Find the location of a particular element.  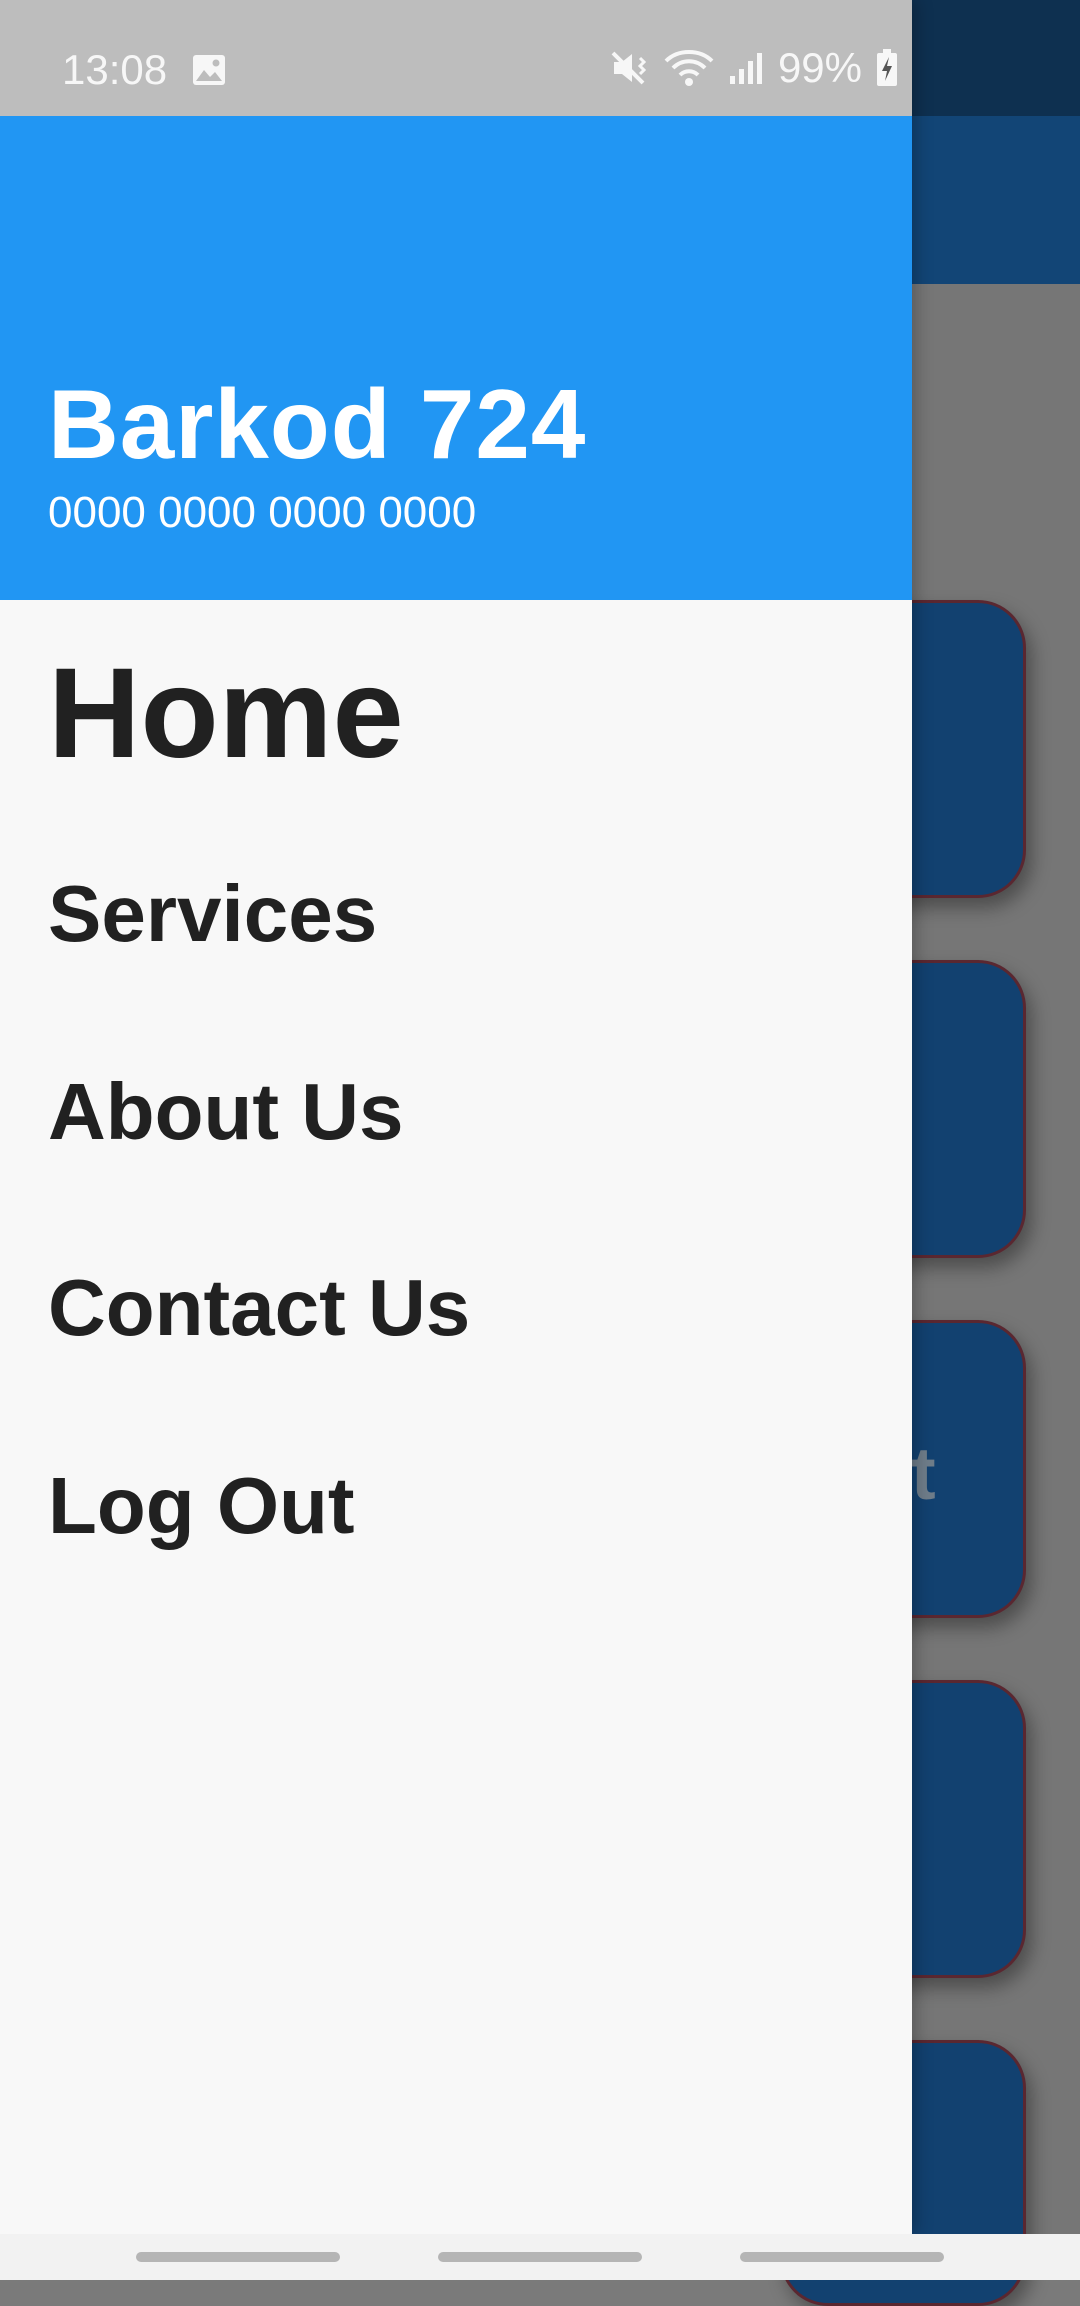

nav-home-button is located at coordinates (540, 2257).